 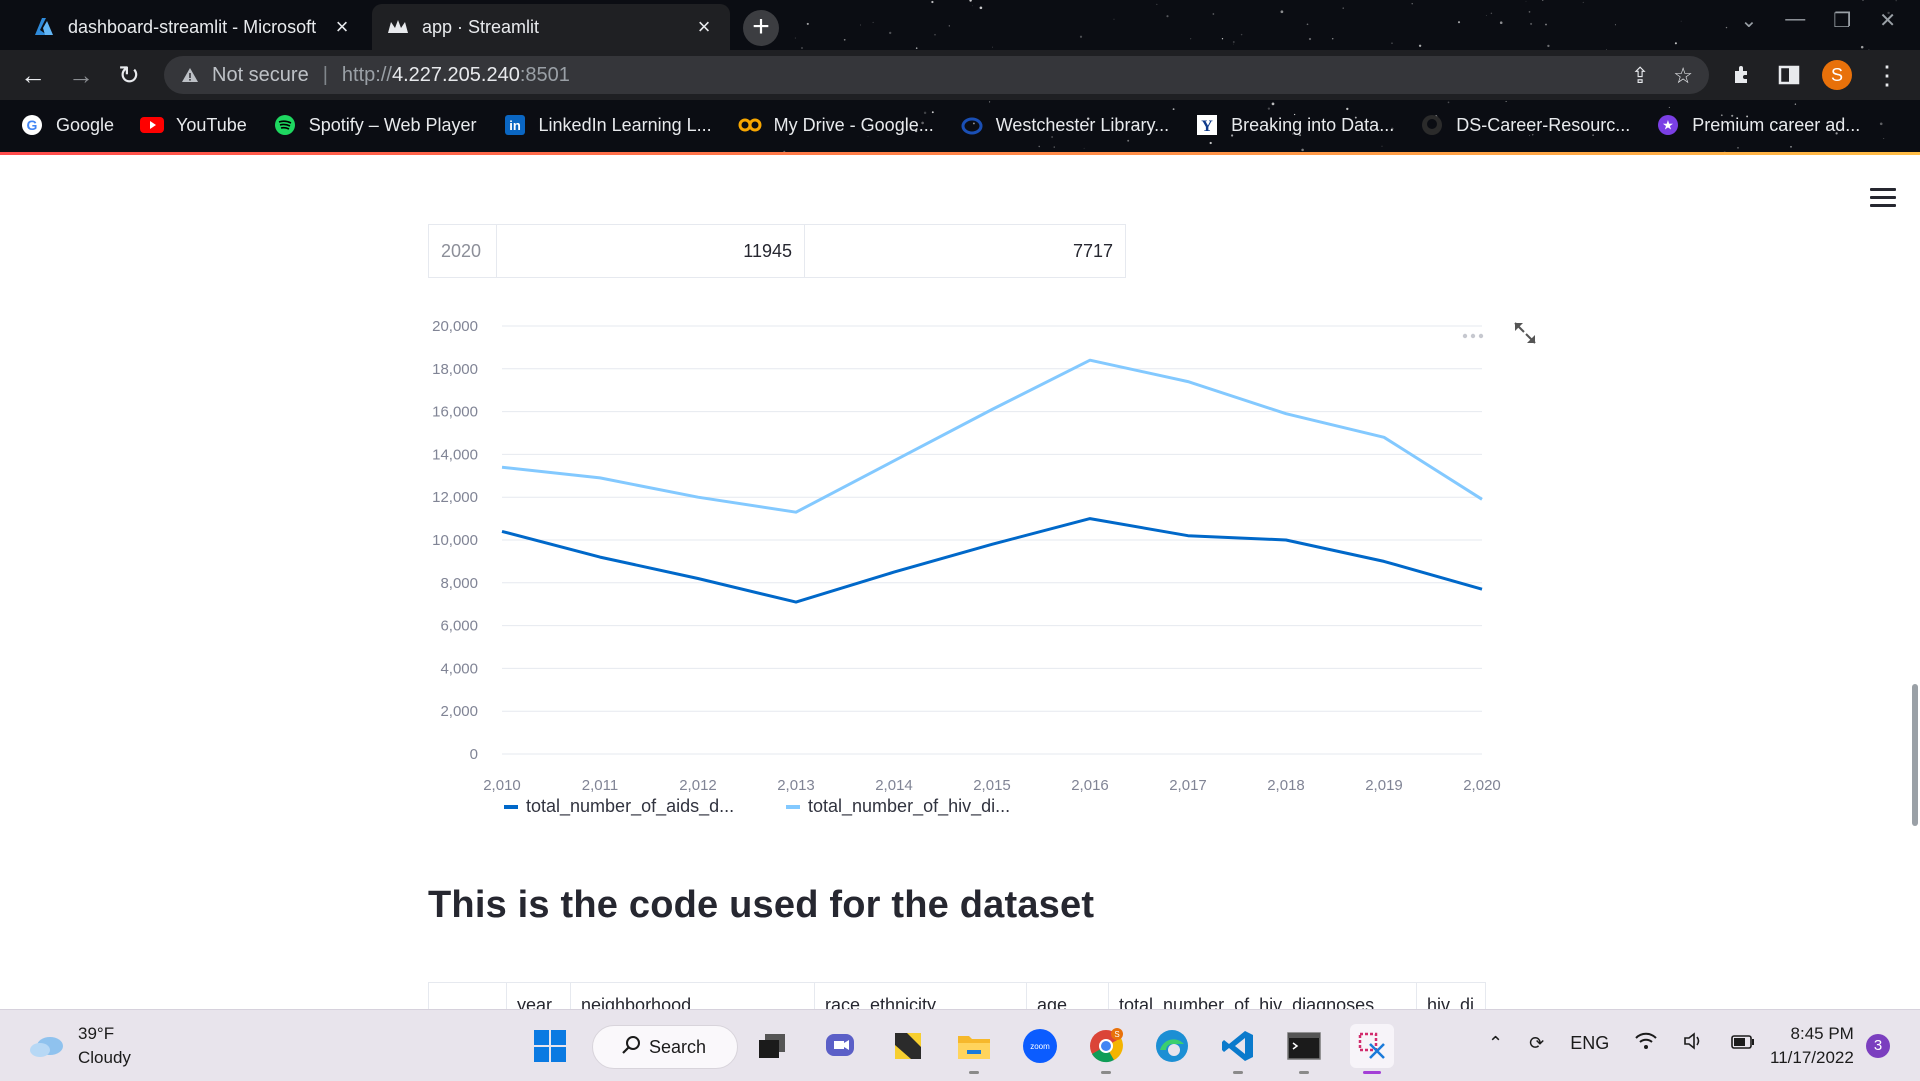 What do you see at coordinates (650, 251) in the screenshot?
I see `table-cell: 11945` at bounding box center [650, 251].